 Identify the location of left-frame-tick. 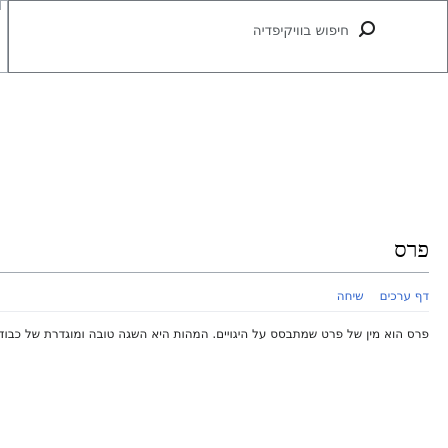
(0, 5).